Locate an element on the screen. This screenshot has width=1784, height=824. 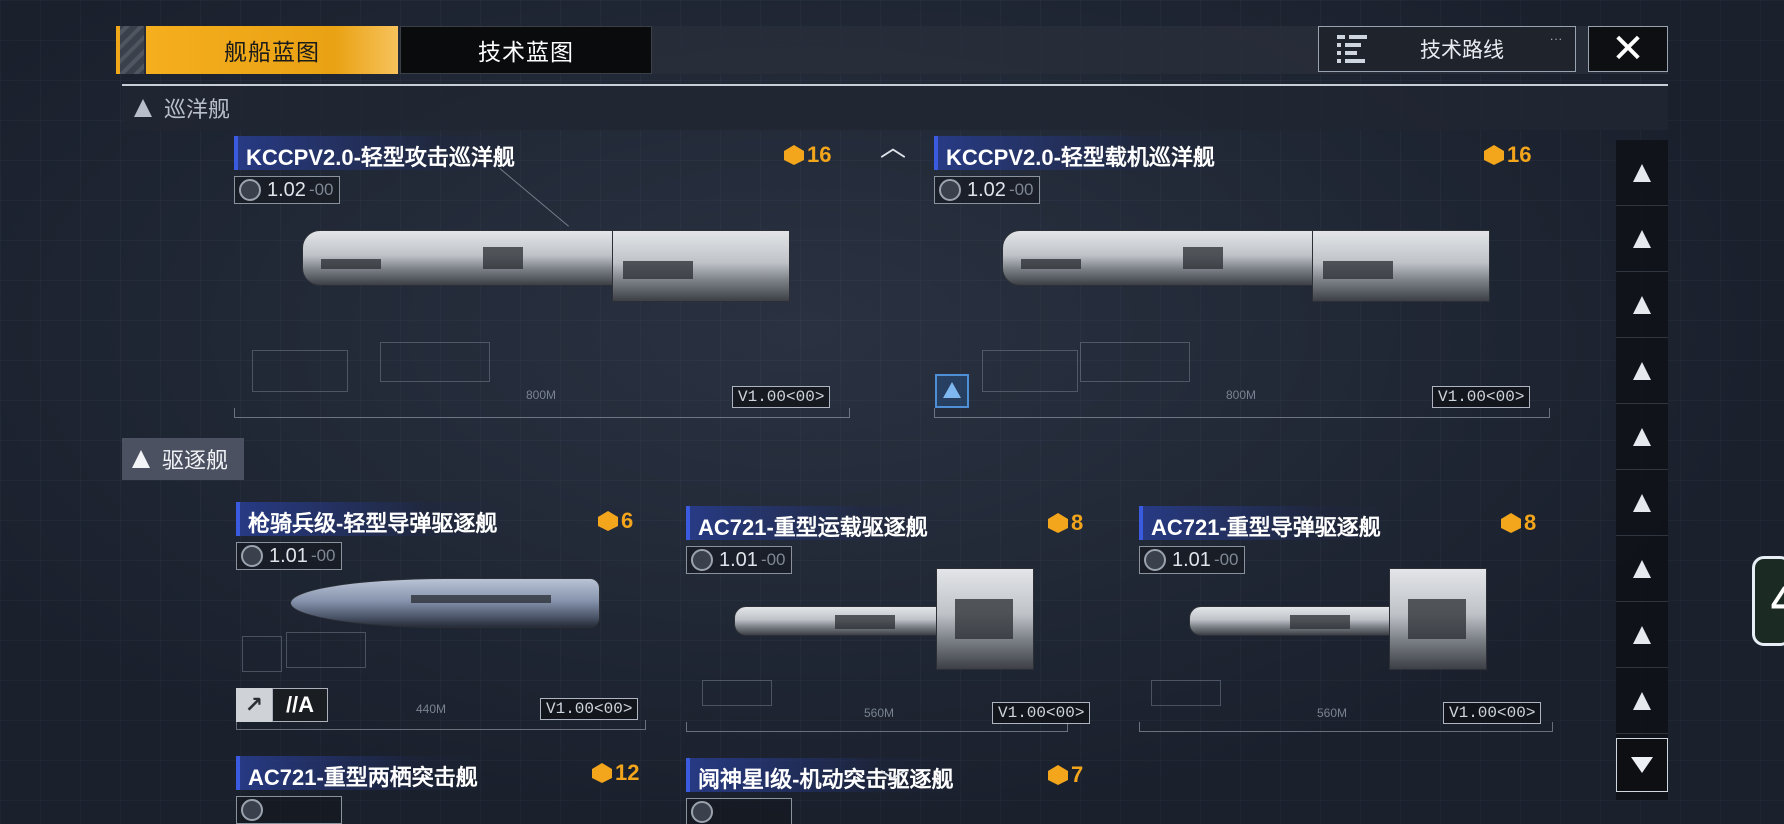
section-cruiser-label: 巡洋舰 is located at coordinates (197, 109).